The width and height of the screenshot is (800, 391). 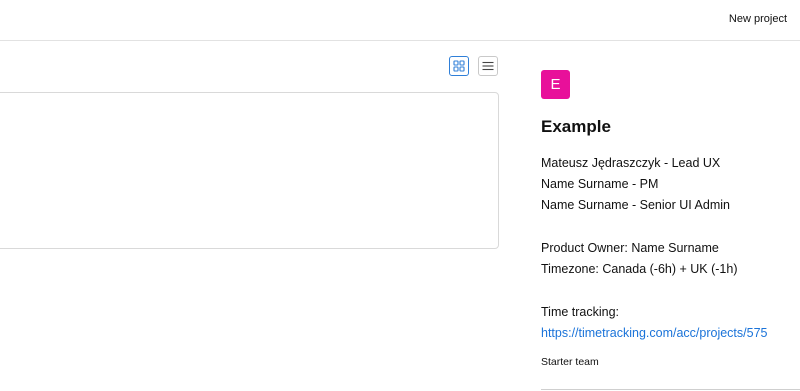 I want to click on list-view-button, so click(x=488, y=66).